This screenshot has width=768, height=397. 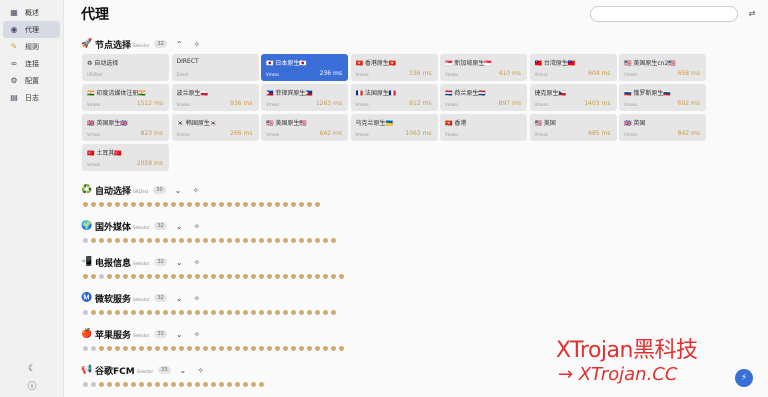 I want to click on node-delay: 2059 ms, so click(x=149, y=163).